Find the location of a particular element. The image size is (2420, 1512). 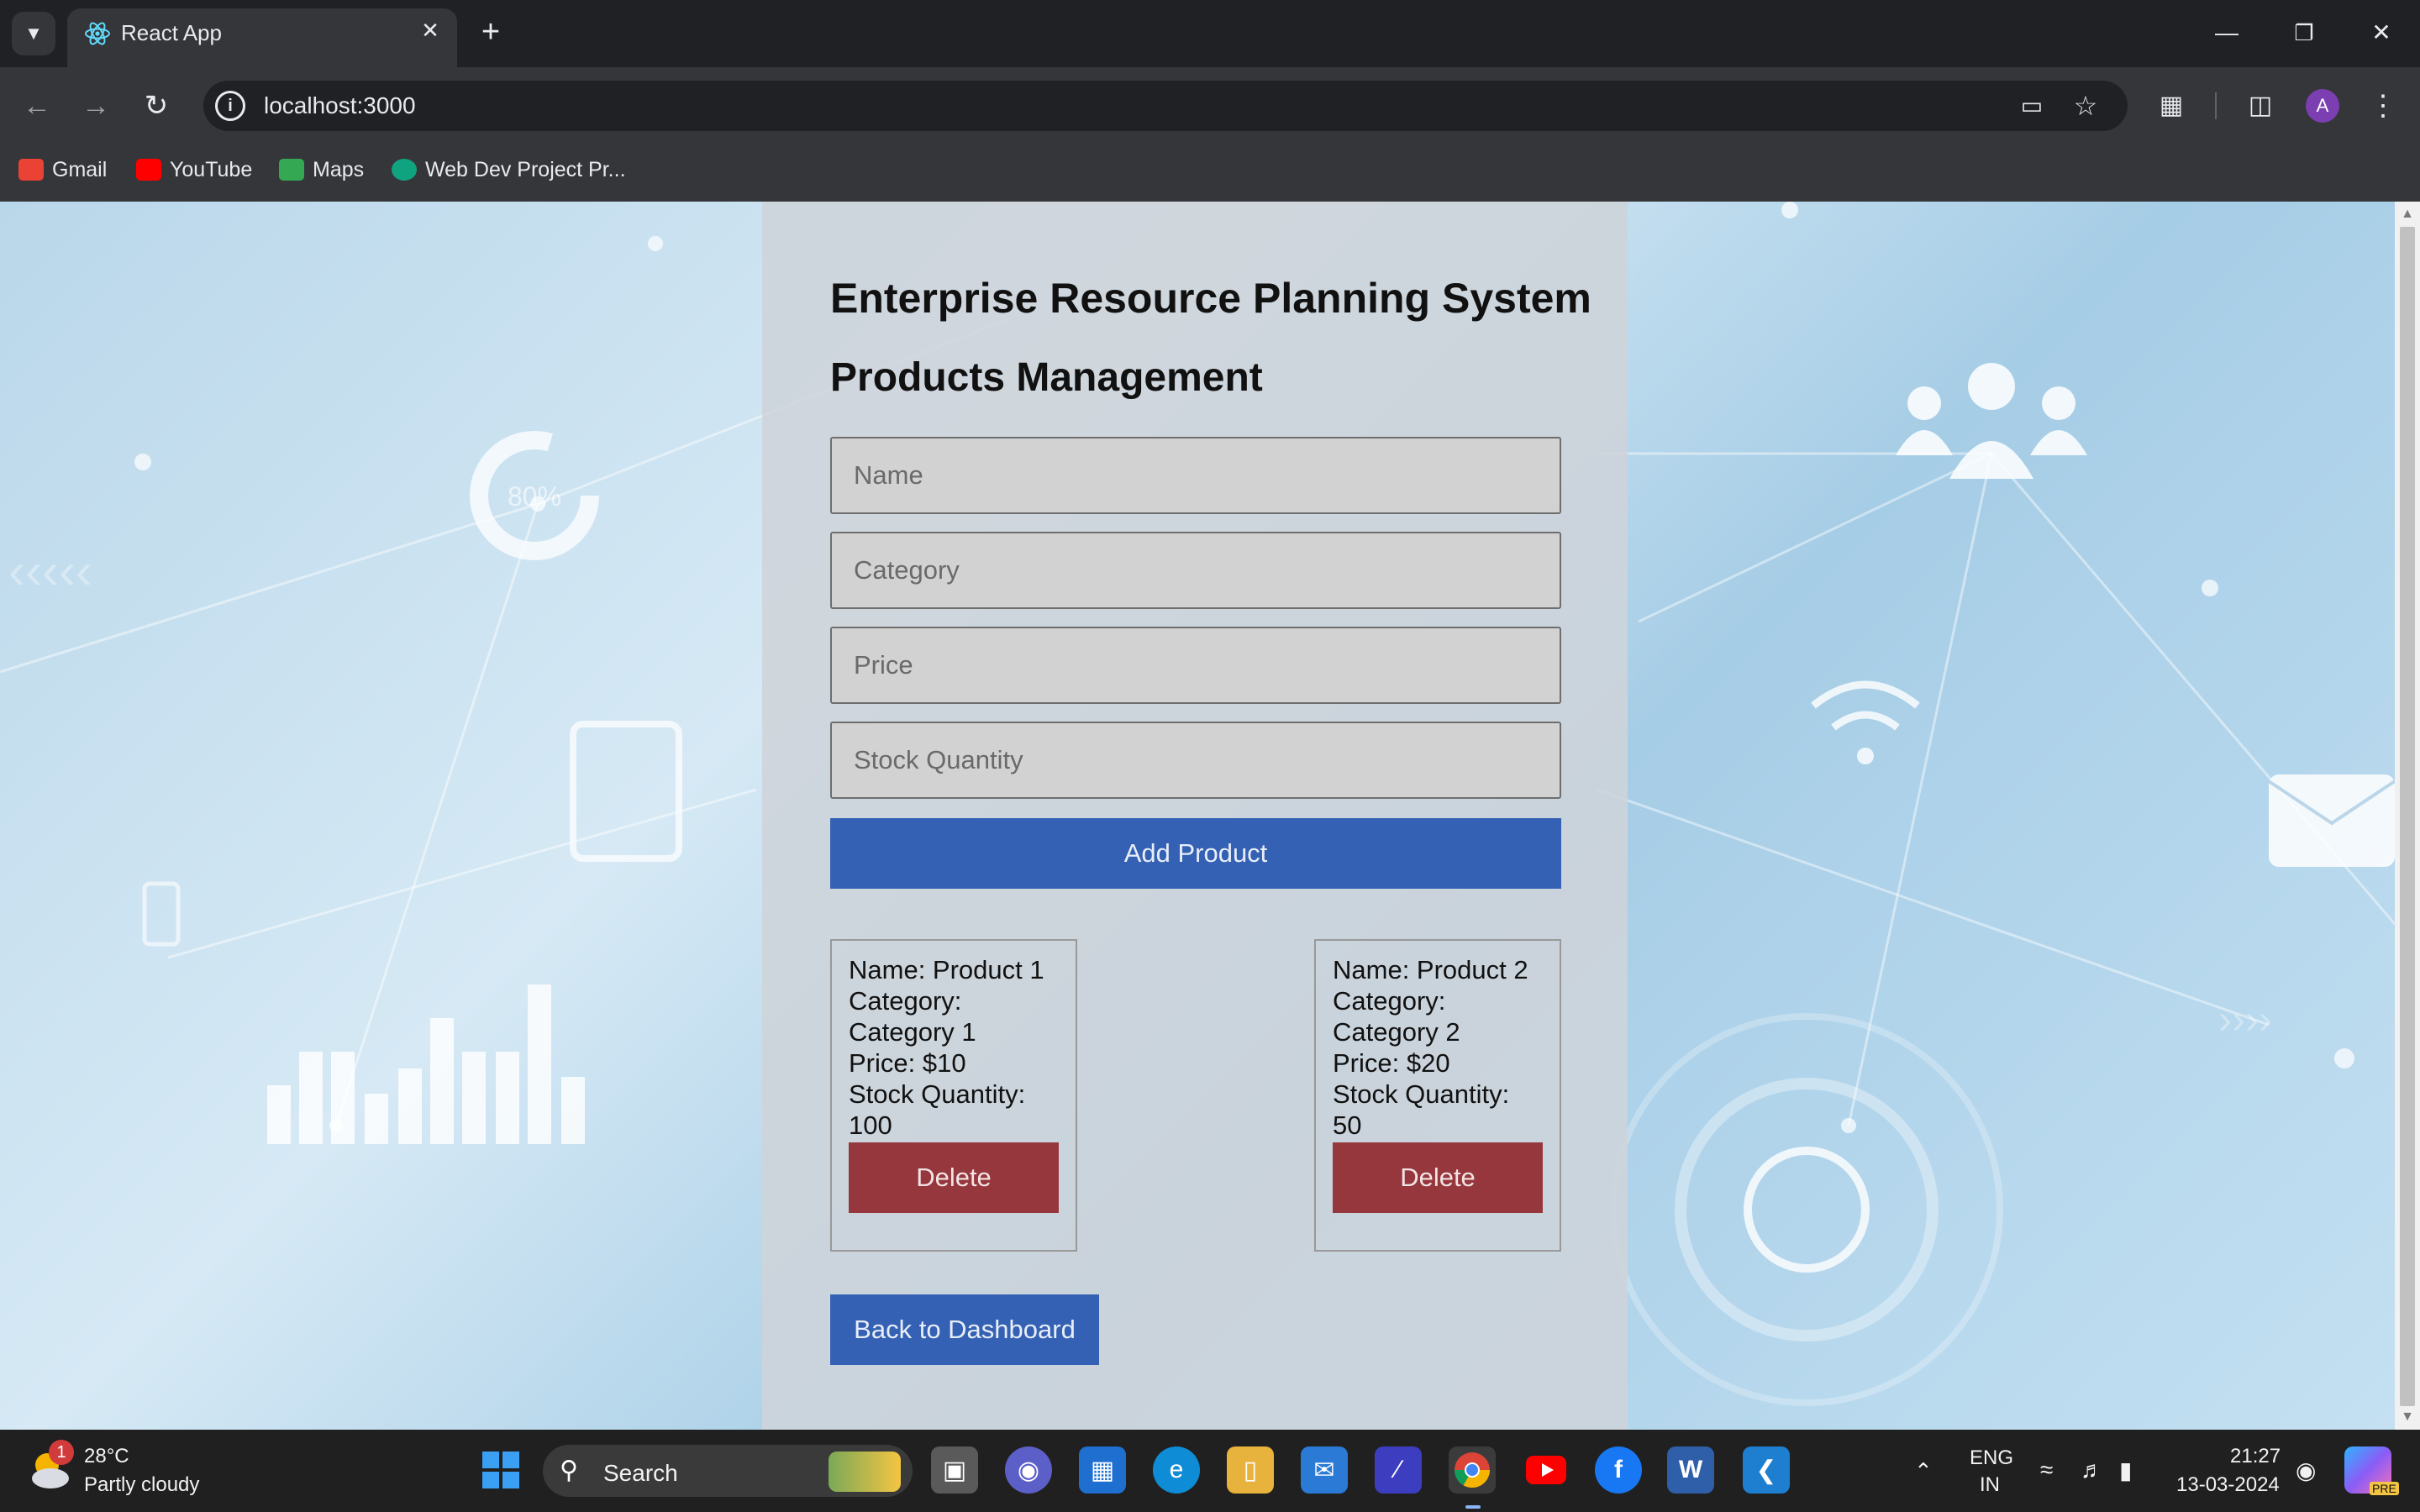

window-close-icon: ✕ is located at coordinates (2382, 33).